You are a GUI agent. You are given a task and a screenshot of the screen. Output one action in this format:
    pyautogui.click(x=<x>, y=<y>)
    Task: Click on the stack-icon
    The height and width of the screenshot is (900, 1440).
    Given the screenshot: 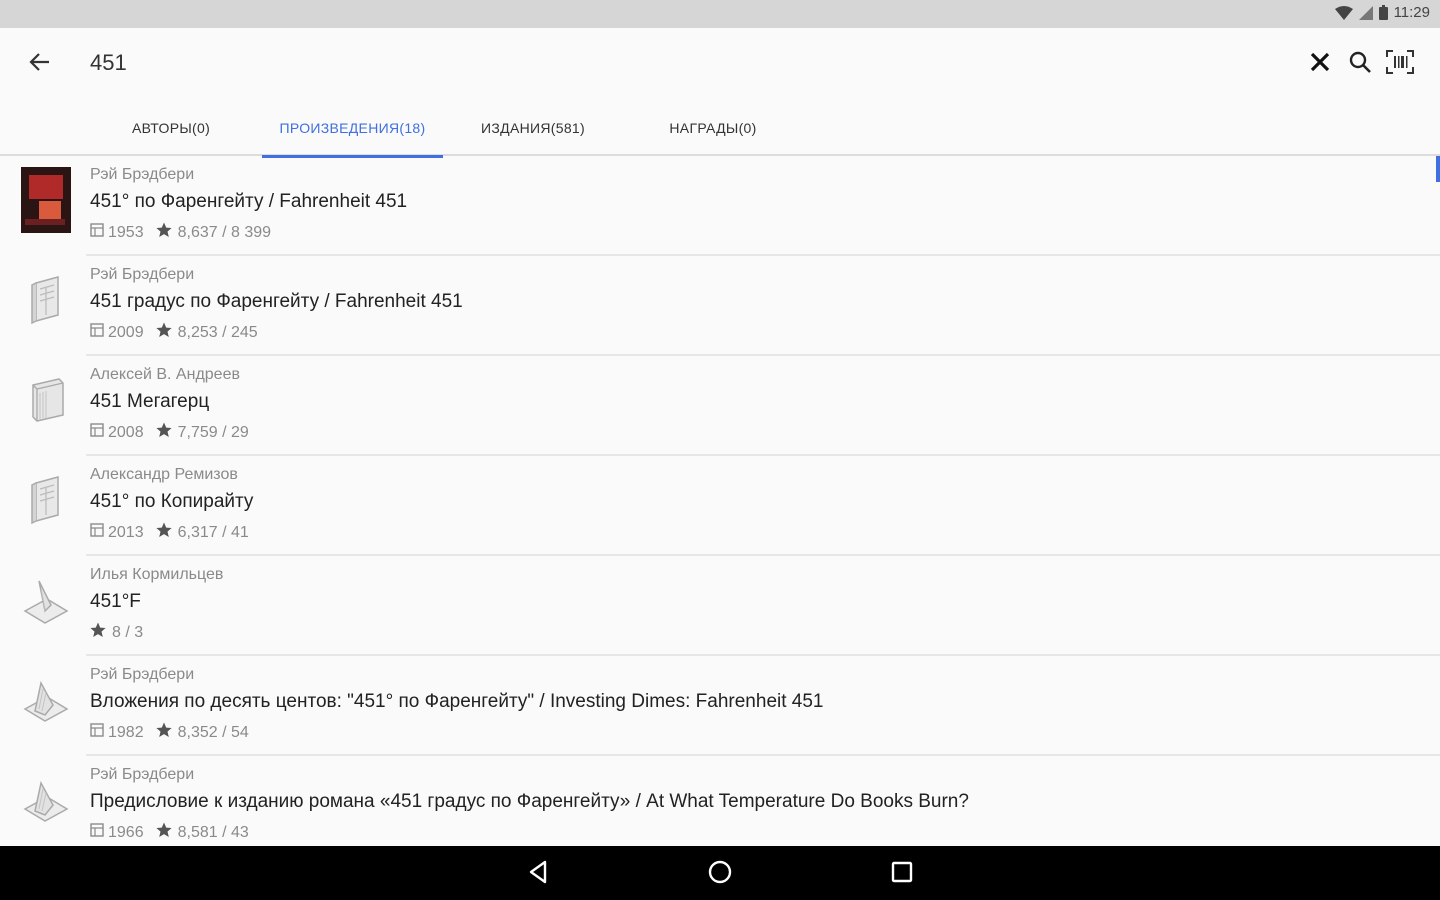 What is the action you would take?
    pyautogui.click(x=46, y=400)
    